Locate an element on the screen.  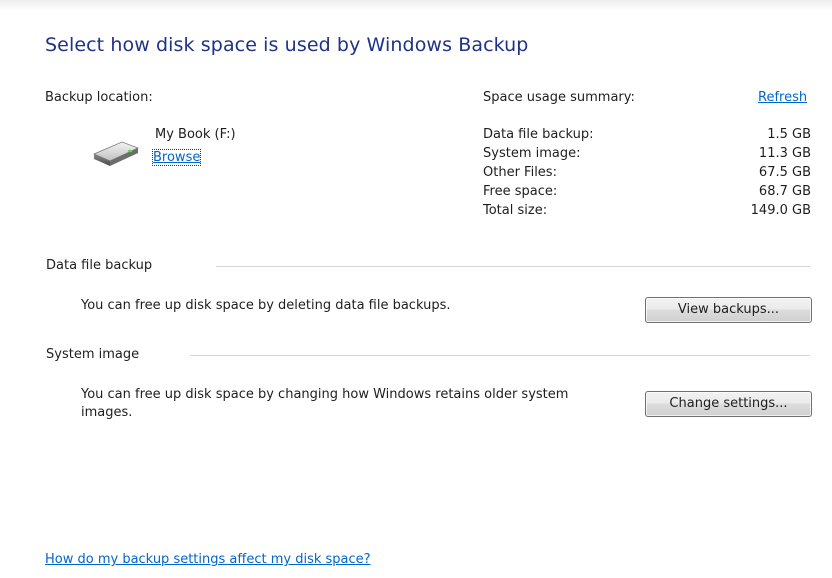
browse-link: Browse is located at coordinates (176, 157).